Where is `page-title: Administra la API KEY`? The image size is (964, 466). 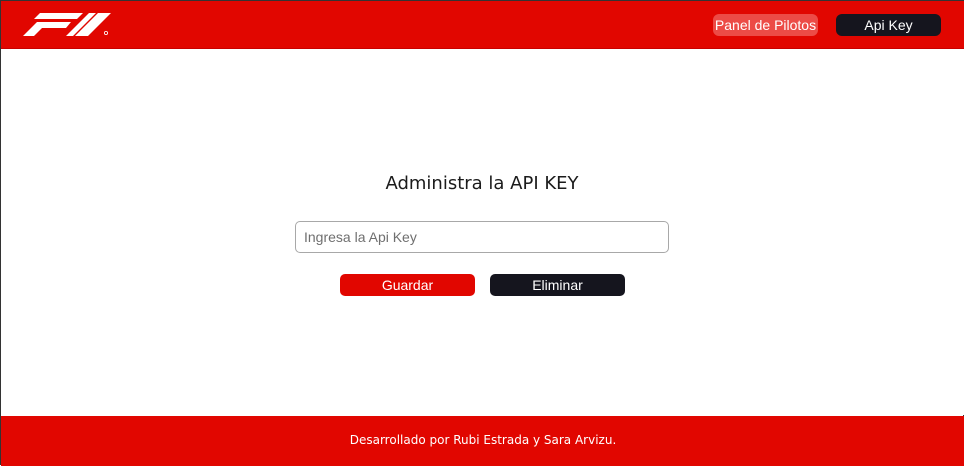 page-title: Administra la API KEY is located at coordinates (482, 183).